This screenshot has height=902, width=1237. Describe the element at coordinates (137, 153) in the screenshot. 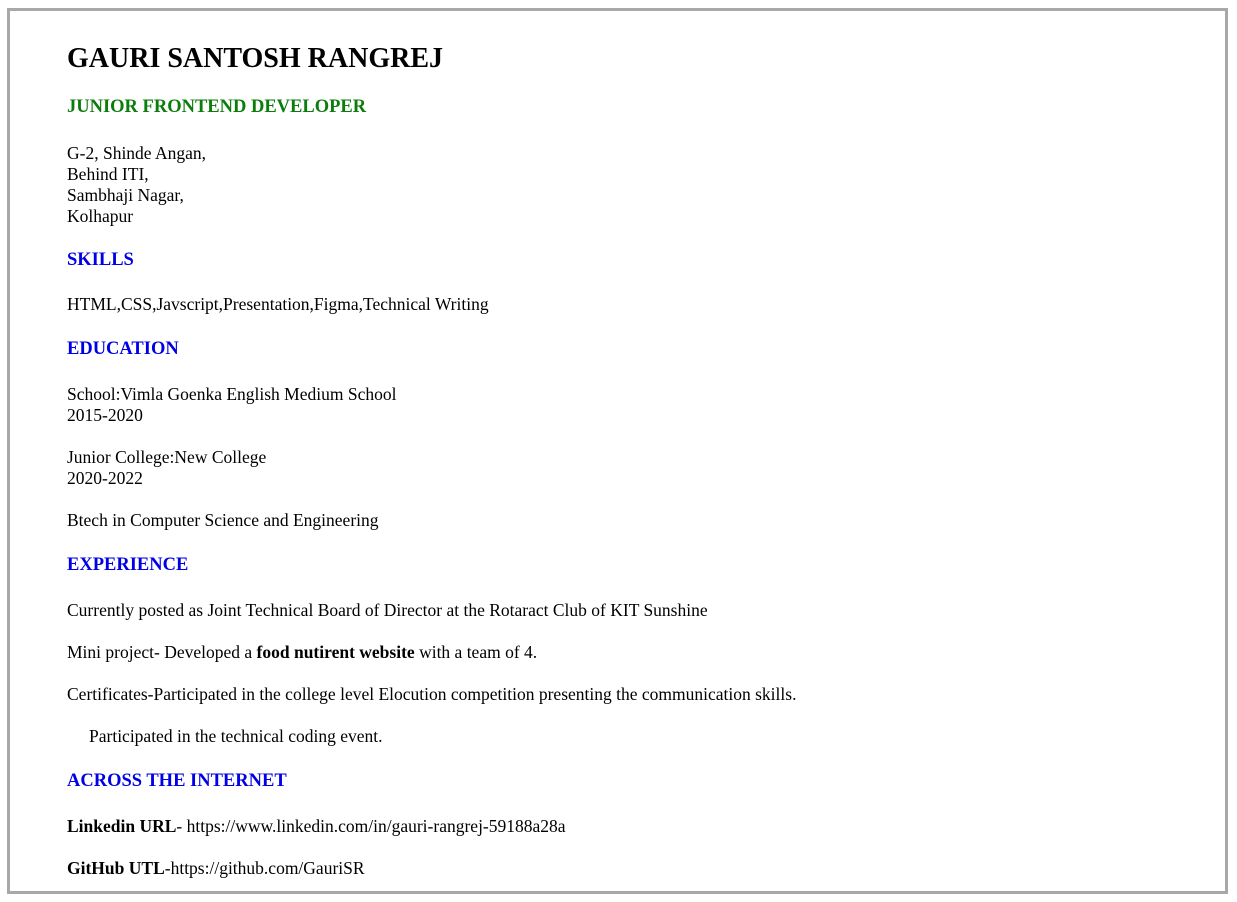

I see `address-line: G-2, Shinde Angan,` at that location.